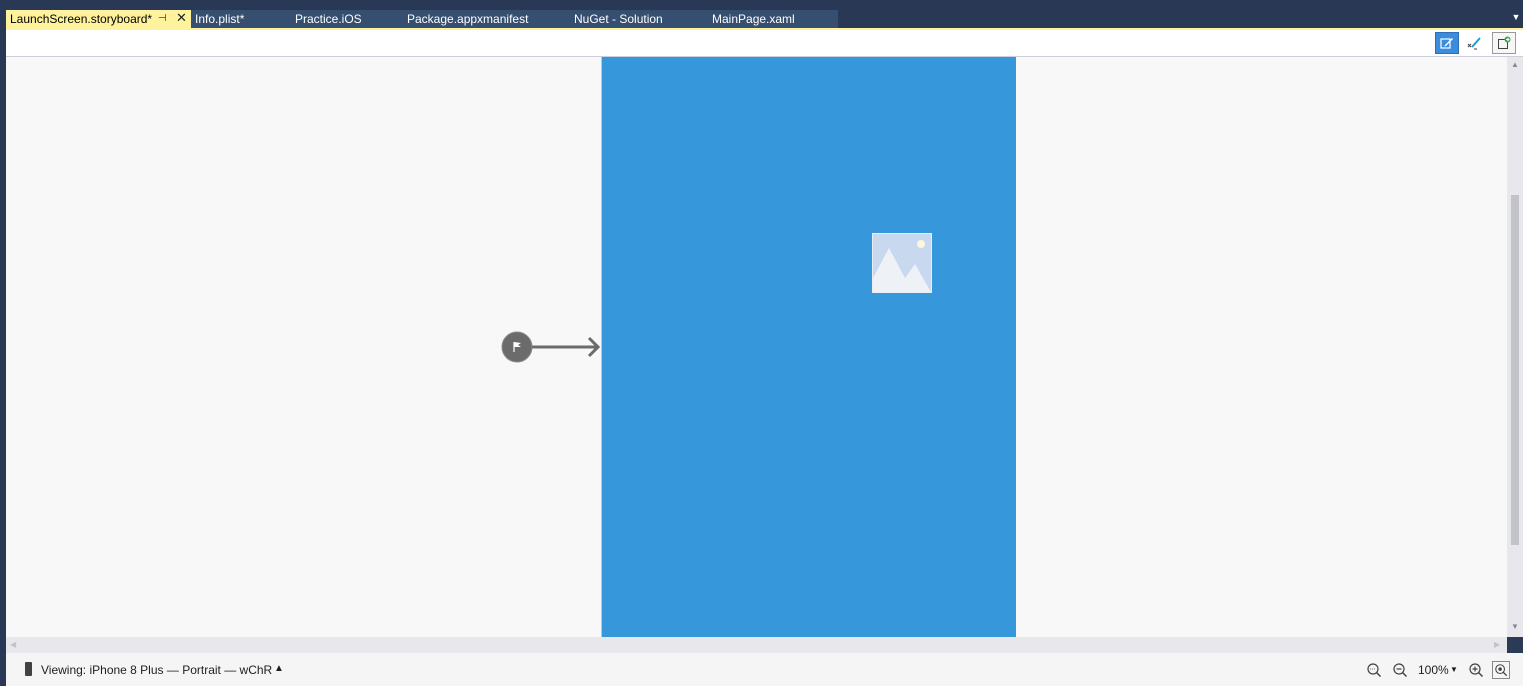 Image resolution: width=1523 pixels, height=686 pixels. I want to click on initial-view-controller-arrow-icon, so click(551, 347).